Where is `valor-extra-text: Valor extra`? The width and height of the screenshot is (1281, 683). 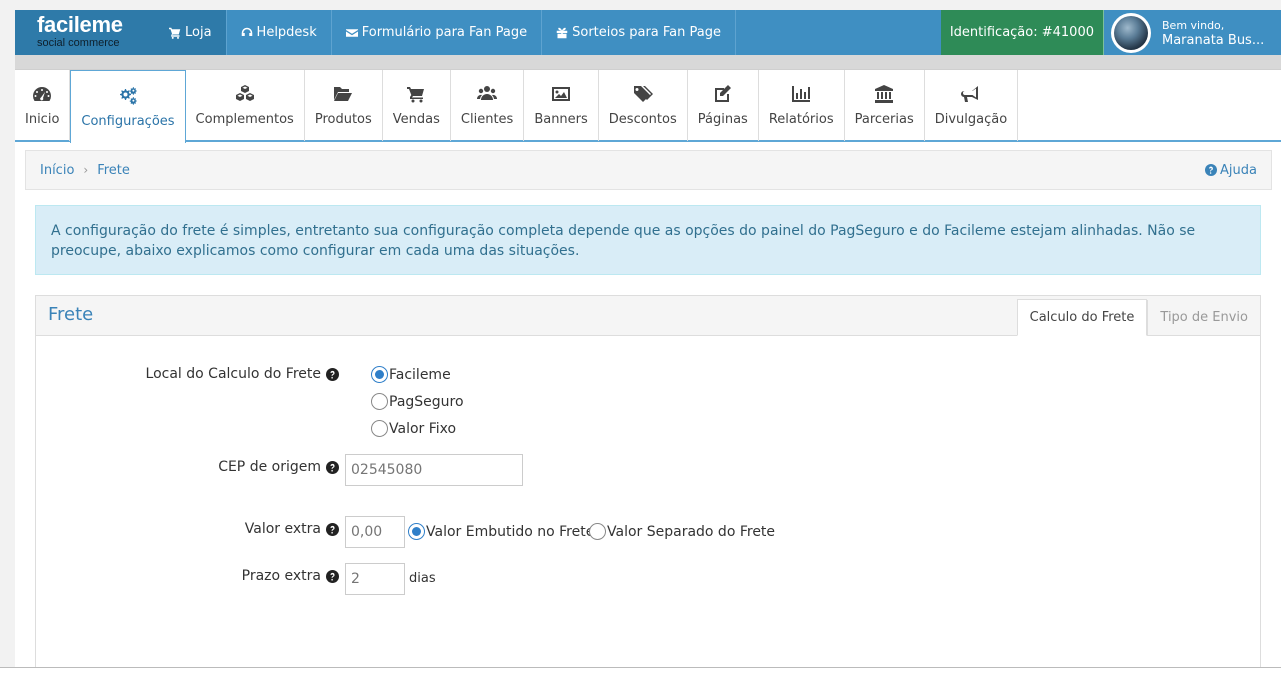 valor-extra-text: Valor extra is located at coordinates (282, 529).